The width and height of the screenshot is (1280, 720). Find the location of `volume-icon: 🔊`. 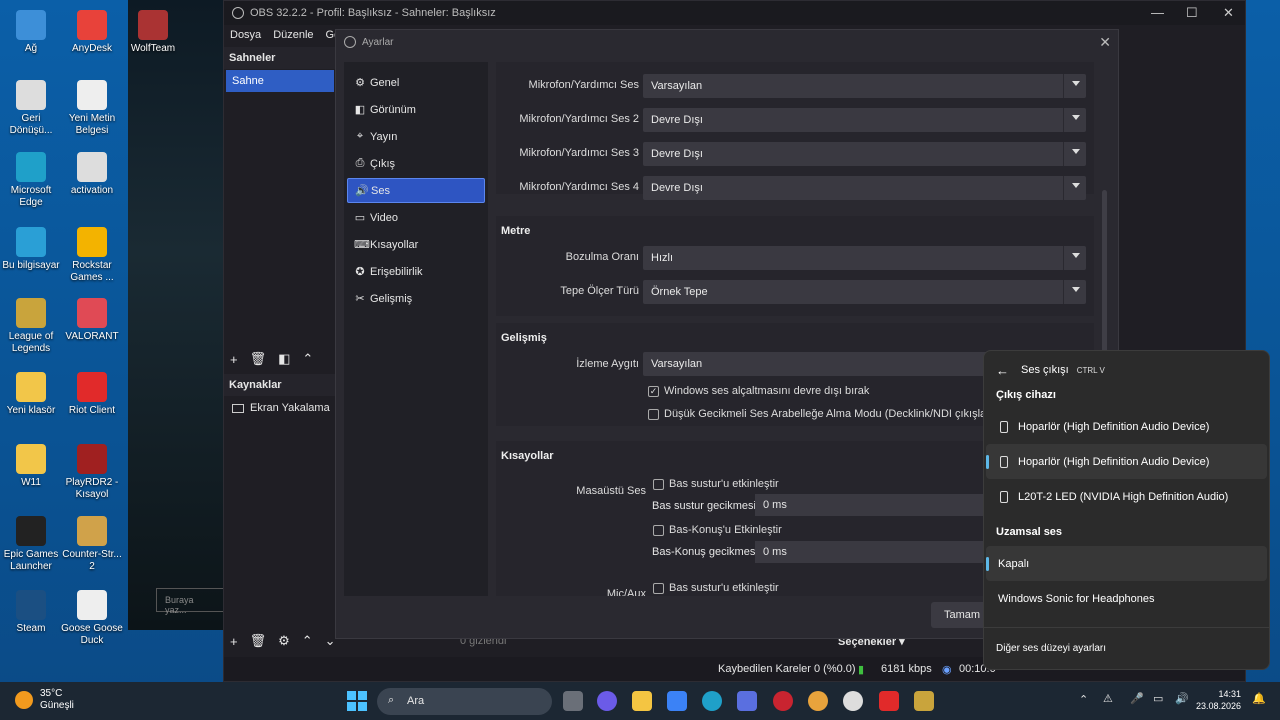

volume-icon: 🔊 is located at coordinates (1182, 698).